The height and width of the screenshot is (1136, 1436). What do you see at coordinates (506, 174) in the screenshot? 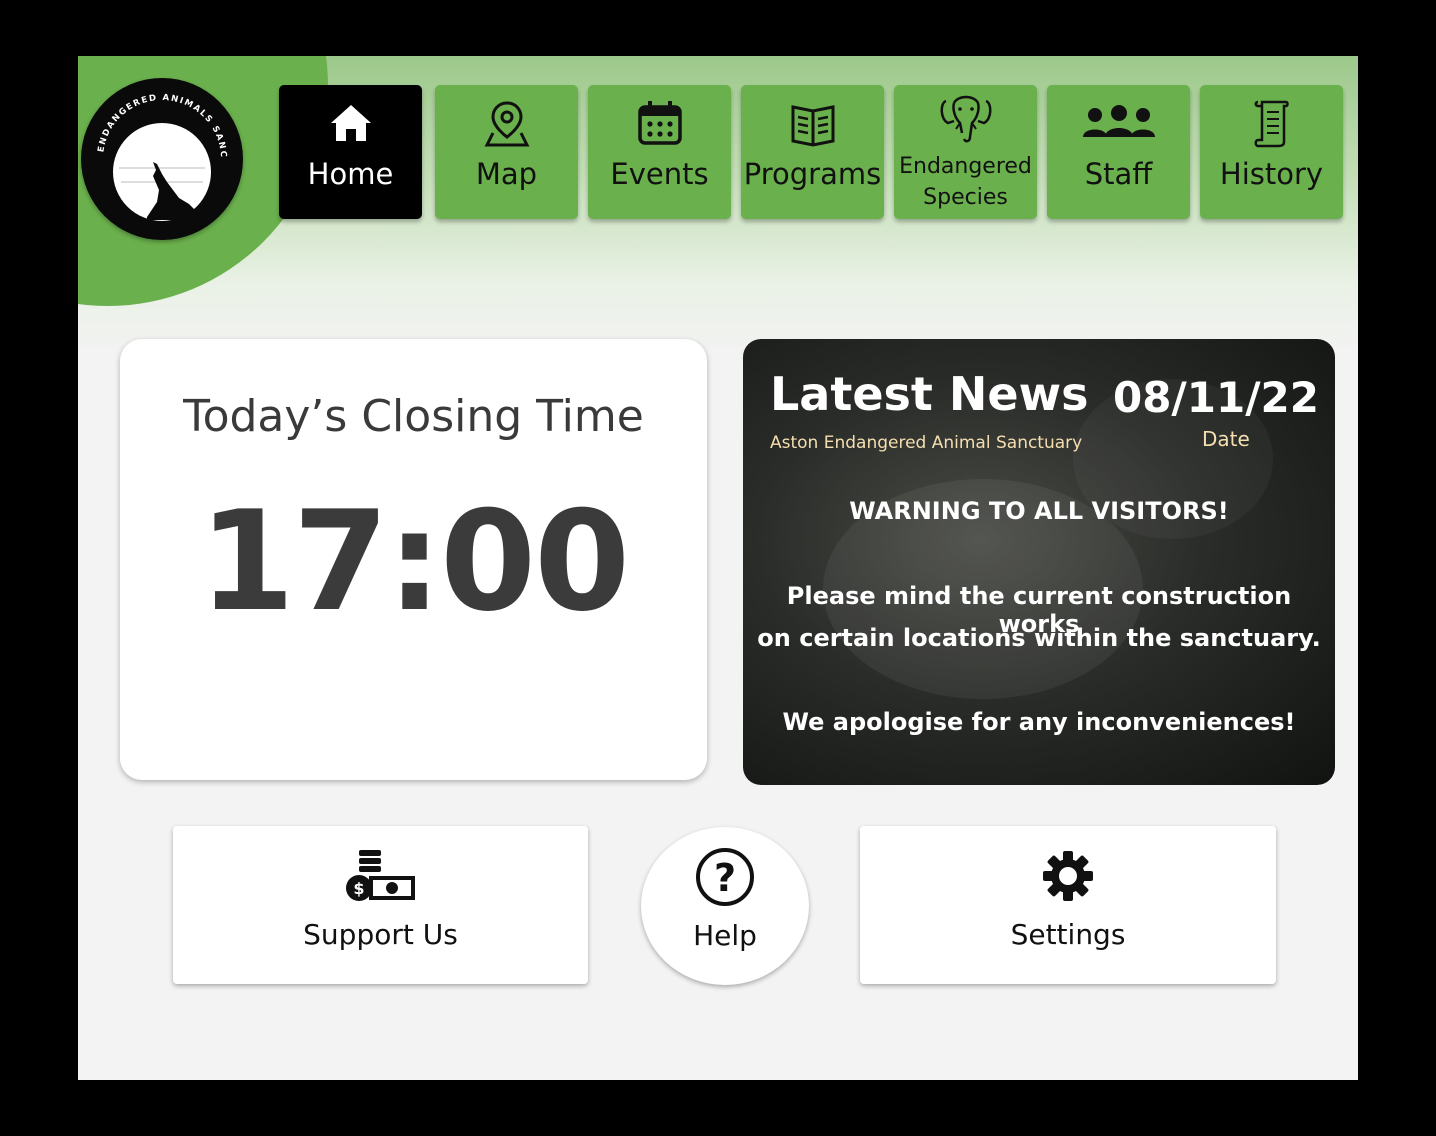
I see `nav-map-label: Map` at bounding box center [506, 174].